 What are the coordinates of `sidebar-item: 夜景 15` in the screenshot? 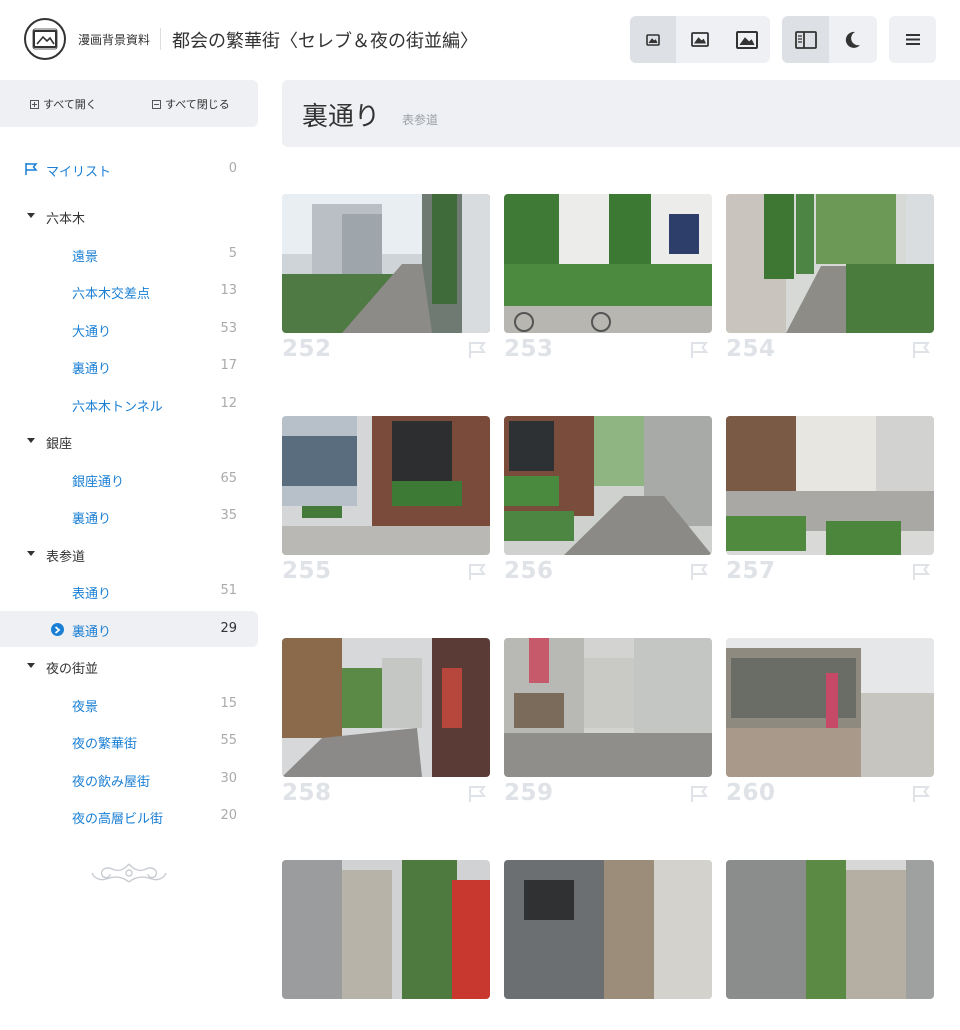 It's located at (129, 704).